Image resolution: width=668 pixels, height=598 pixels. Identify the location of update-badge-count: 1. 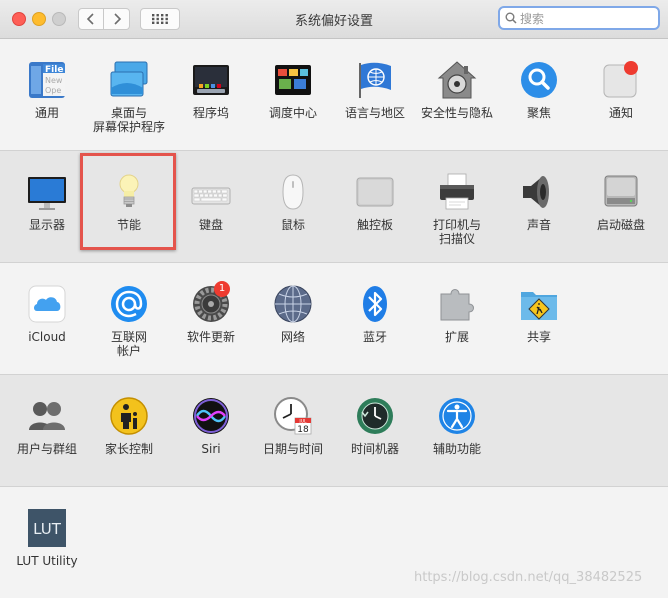
(222, 288).